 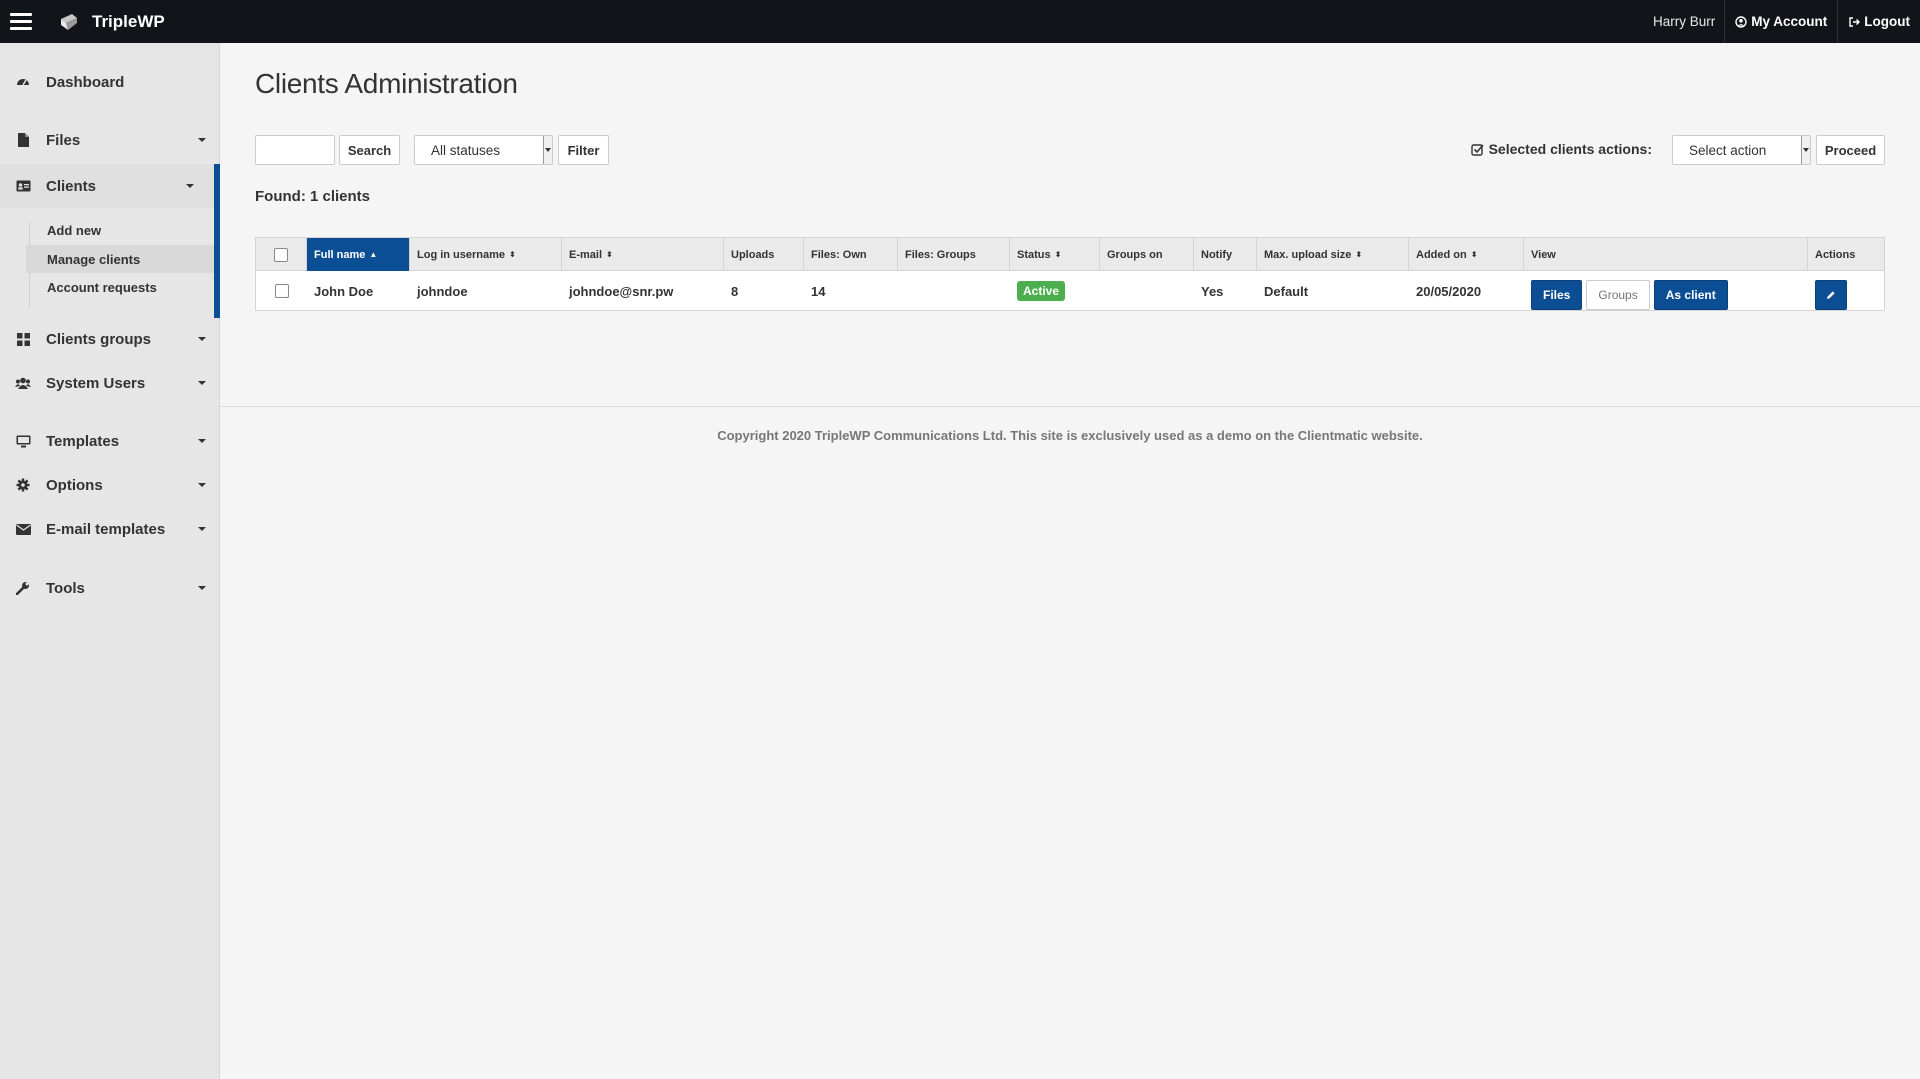 I want to click on column-files-own: Files: Own, so click(x=851, y=254).